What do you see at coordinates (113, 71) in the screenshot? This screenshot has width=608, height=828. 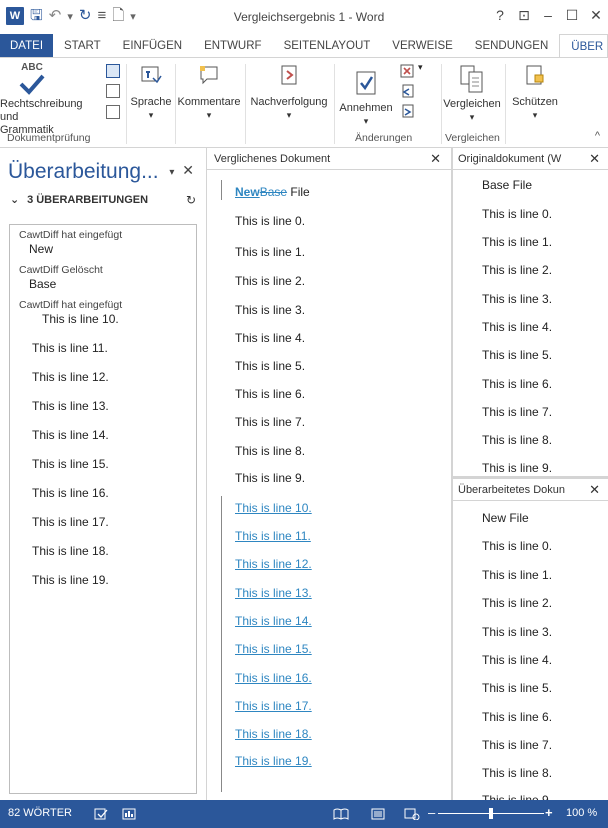 I see `thesaurus-icon` at bounding box center [113, 71].